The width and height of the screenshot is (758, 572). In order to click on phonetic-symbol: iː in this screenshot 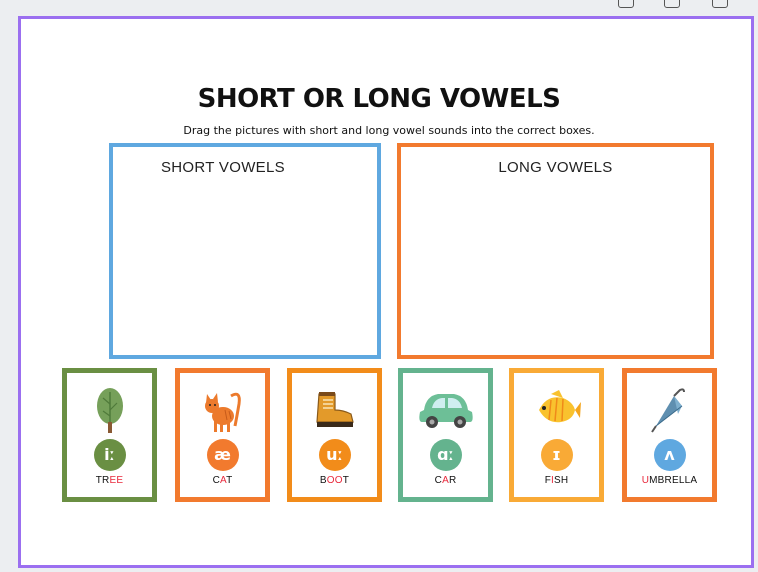, I will do `click(109, 455)`.